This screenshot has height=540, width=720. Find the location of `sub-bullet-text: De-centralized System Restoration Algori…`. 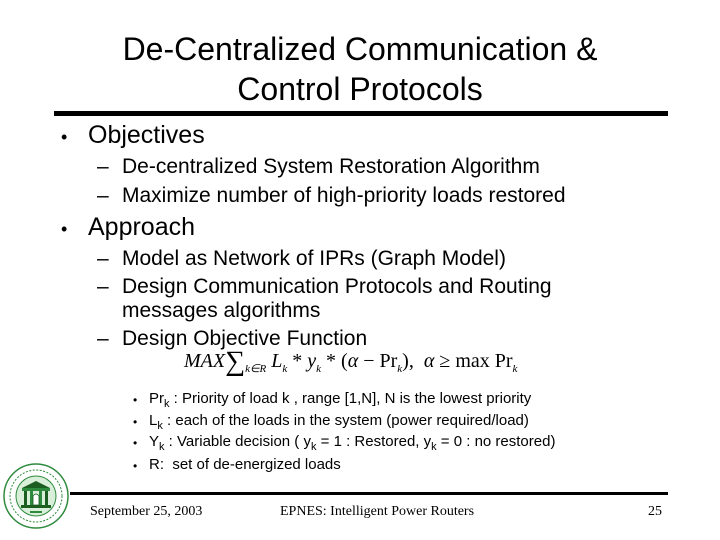

sub-bullet-text: De-centralized System Restoration Algori… is located at coordinates (331, 166).